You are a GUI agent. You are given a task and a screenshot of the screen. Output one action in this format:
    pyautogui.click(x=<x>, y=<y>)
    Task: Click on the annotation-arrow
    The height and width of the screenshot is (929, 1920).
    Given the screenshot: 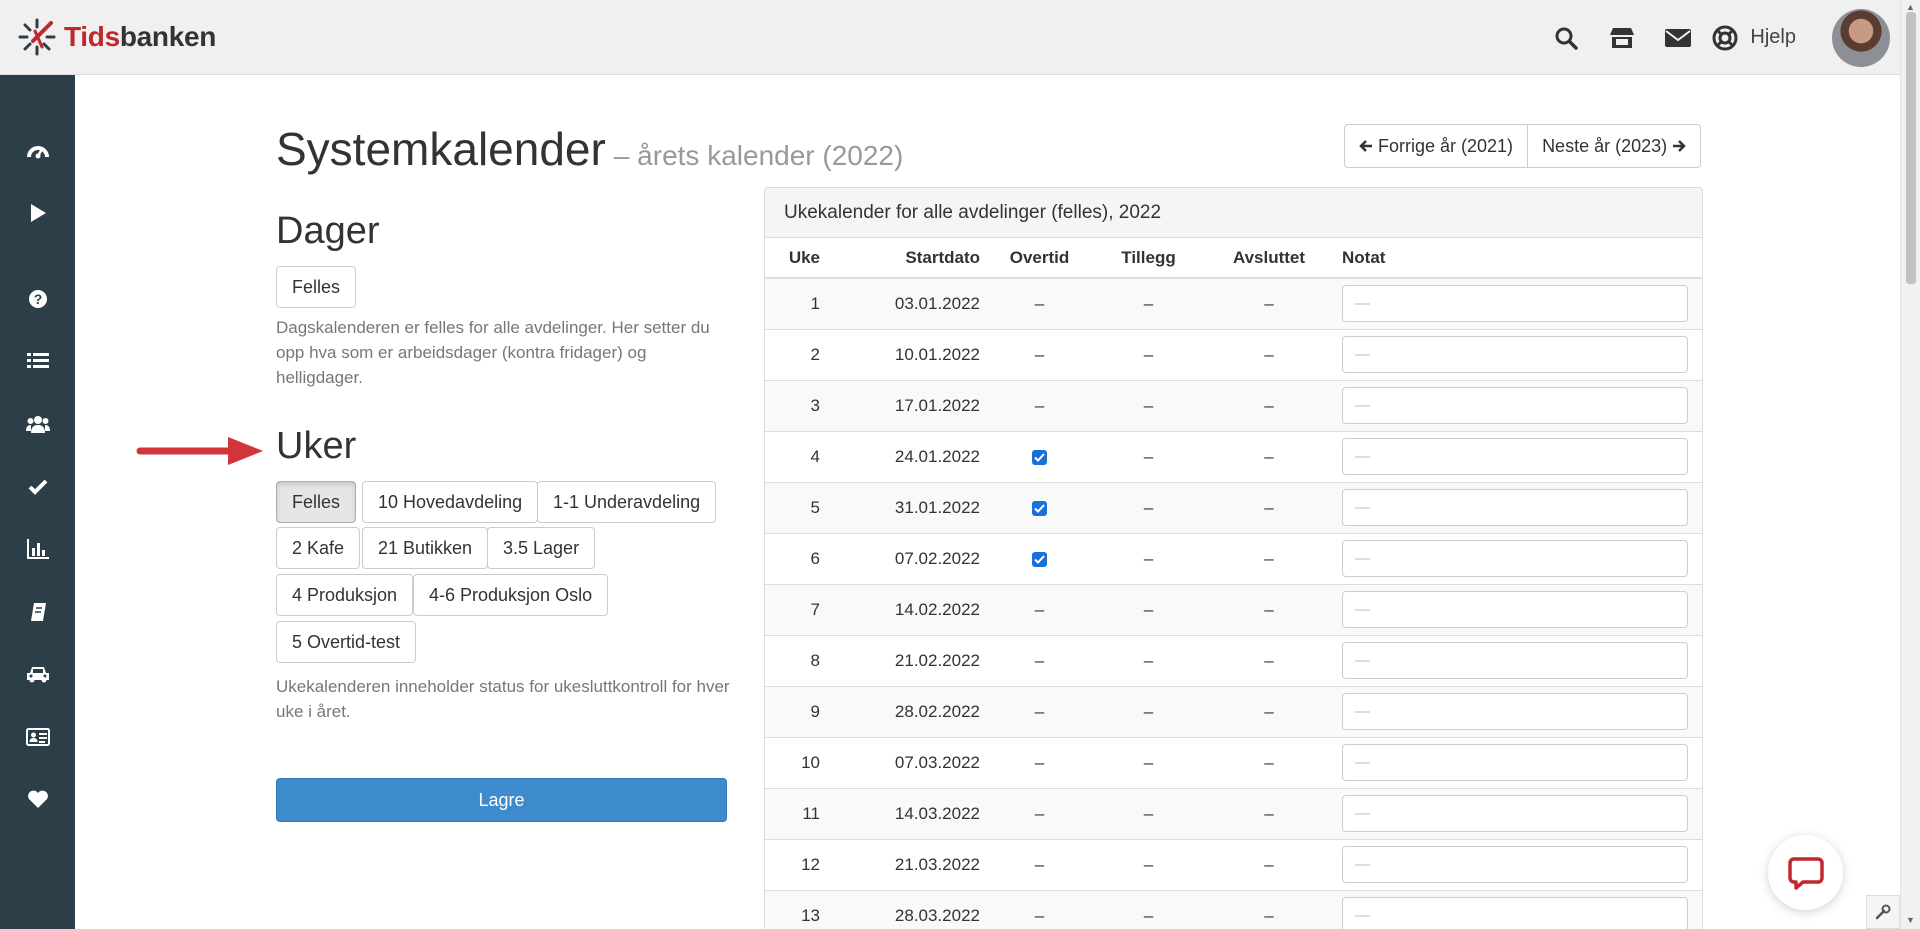 What is the action you would take?
    pyautogui.click(x=199, y=451)
    